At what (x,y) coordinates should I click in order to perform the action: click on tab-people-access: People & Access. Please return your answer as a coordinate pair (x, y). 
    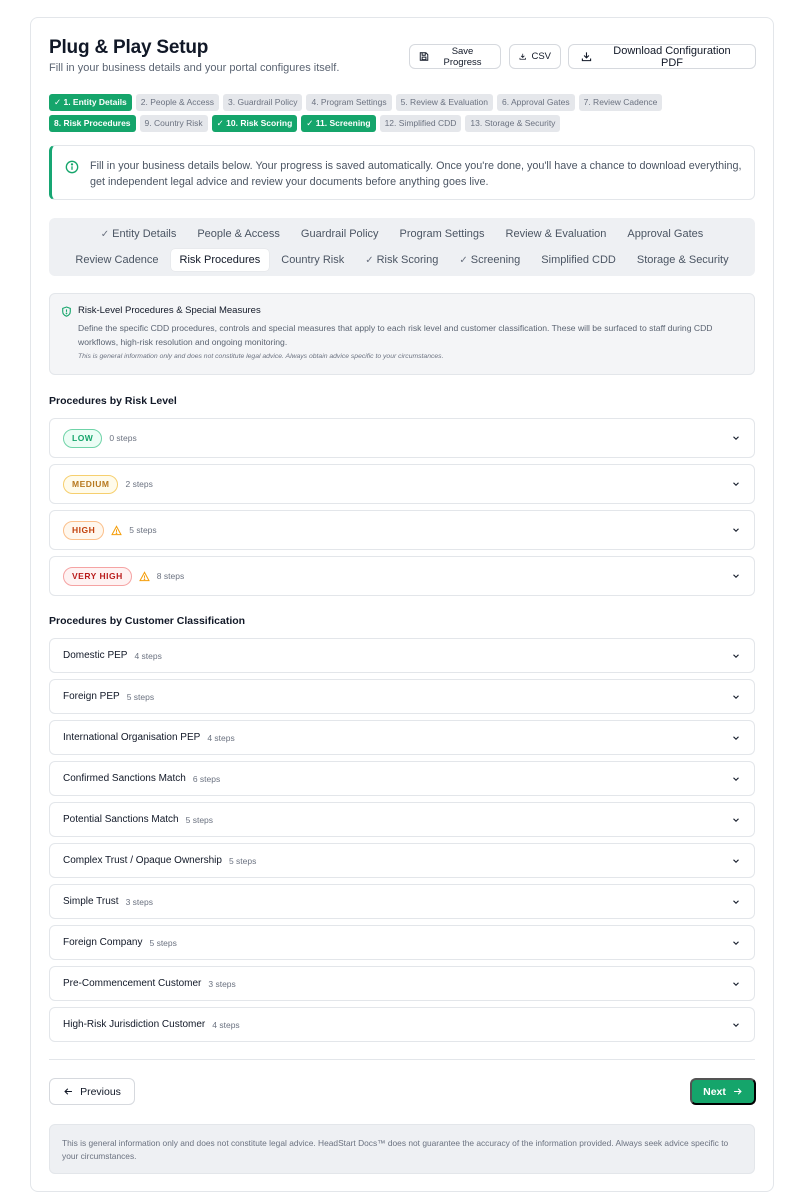
    Looking at the image, I should click on (238, 234).